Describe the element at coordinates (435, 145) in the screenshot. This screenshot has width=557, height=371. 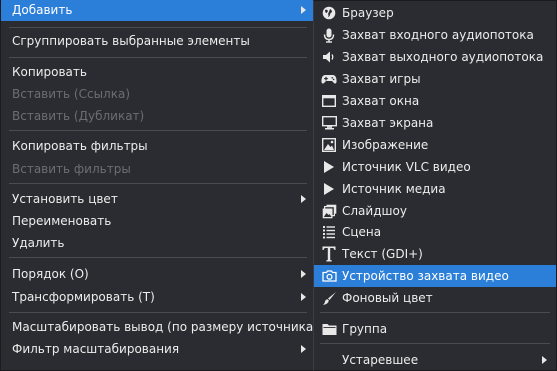
I see `submenu-item-image: Изображение` at that location.